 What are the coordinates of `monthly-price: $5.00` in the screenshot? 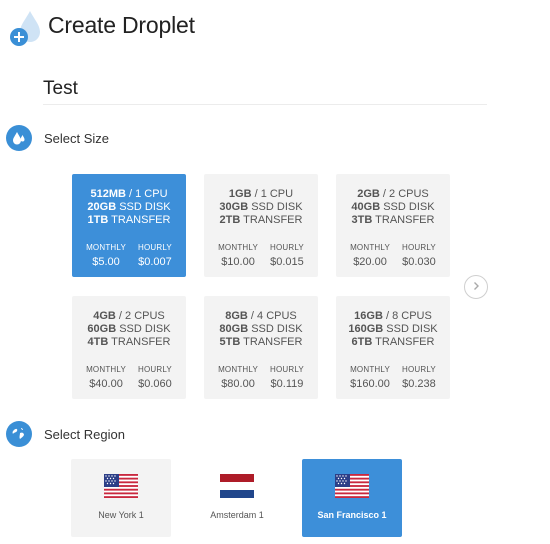 It's located at (106, 262).